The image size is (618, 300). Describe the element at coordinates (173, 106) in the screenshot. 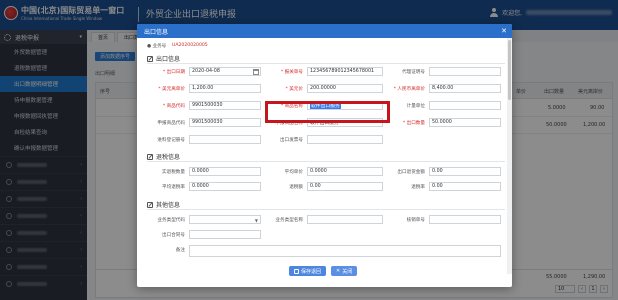

I see `goods-code-label: * 商品代码` at that location.